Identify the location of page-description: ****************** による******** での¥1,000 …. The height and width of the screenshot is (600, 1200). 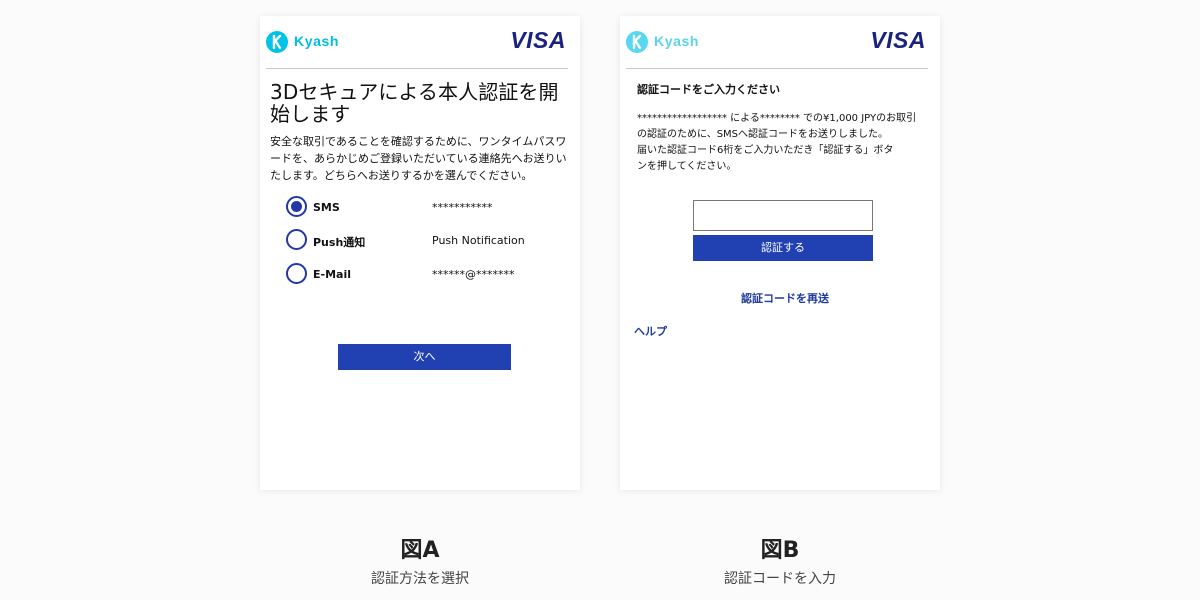
(787, 143).